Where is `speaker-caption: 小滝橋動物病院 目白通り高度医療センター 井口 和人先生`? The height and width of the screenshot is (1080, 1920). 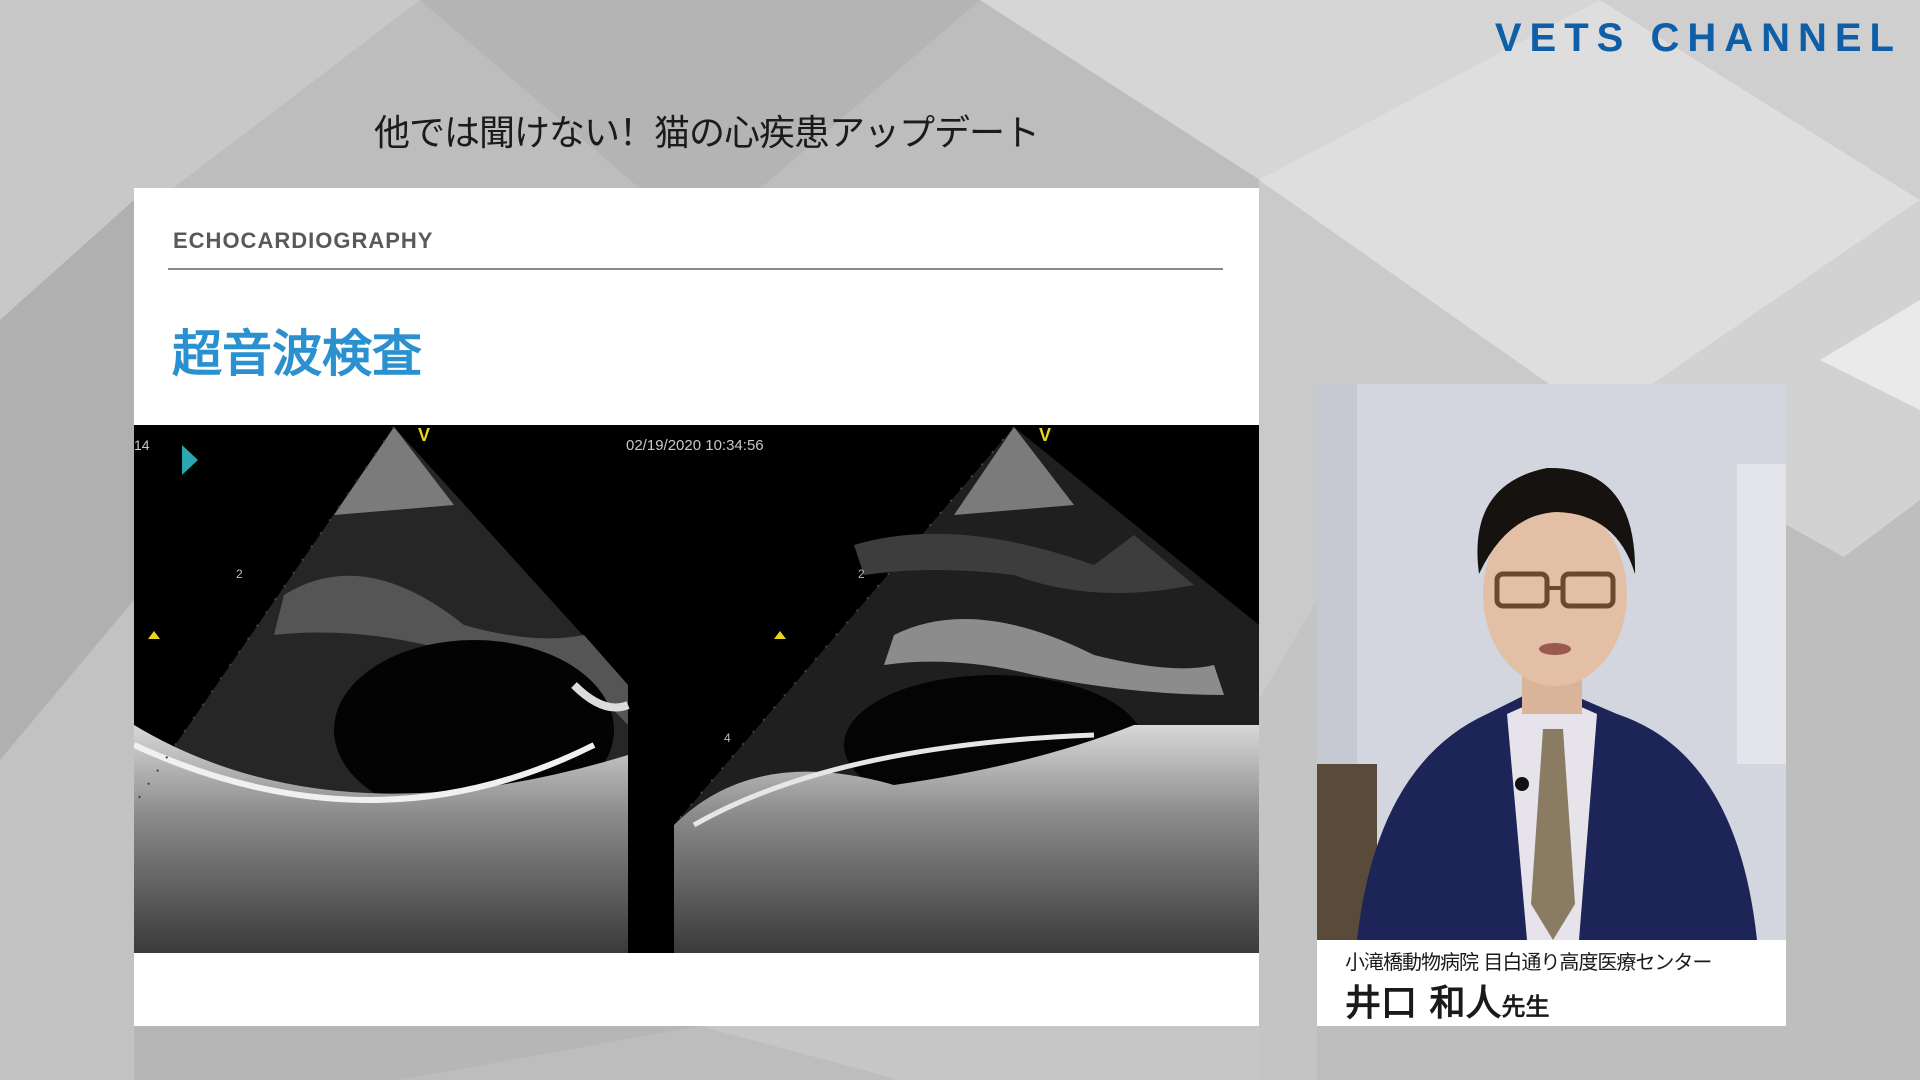
speaker-caption: 小滝橋動物病院 目白通り高度医療センター 井口 和人先生 is located at coordinates (1551, 983).